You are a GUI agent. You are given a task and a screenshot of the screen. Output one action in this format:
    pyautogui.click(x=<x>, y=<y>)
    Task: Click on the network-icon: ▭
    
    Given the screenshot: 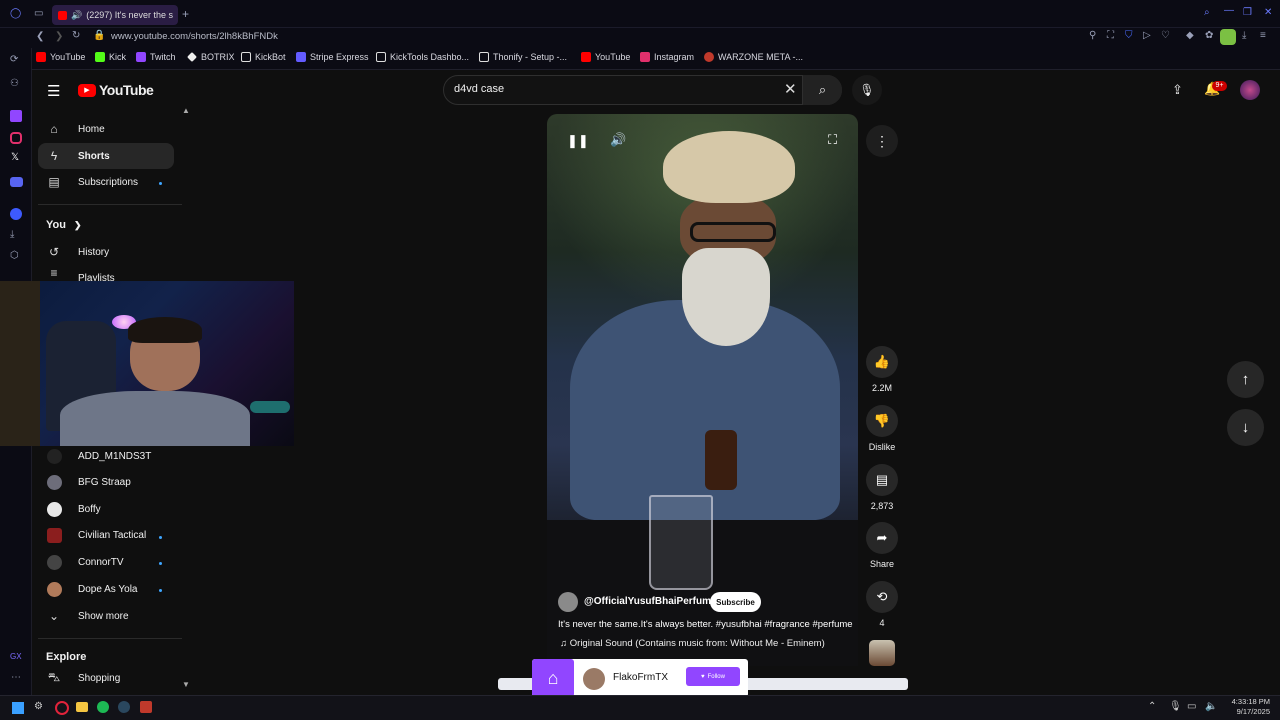 What is the action you would take?
    pyautogui.click(x=1191, y=707)
    